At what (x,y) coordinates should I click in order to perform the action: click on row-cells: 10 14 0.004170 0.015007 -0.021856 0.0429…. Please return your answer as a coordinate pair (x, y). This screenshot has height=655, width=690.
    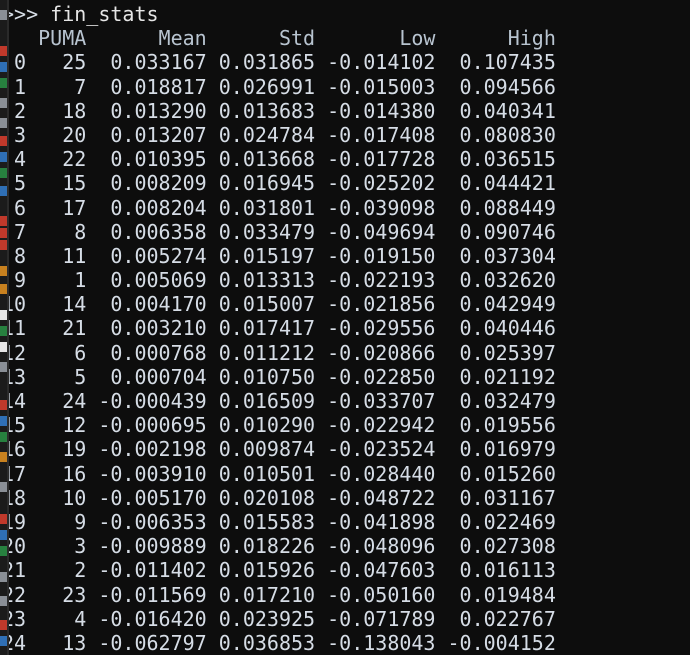
    Looking at the image, I should click on (279, 304).